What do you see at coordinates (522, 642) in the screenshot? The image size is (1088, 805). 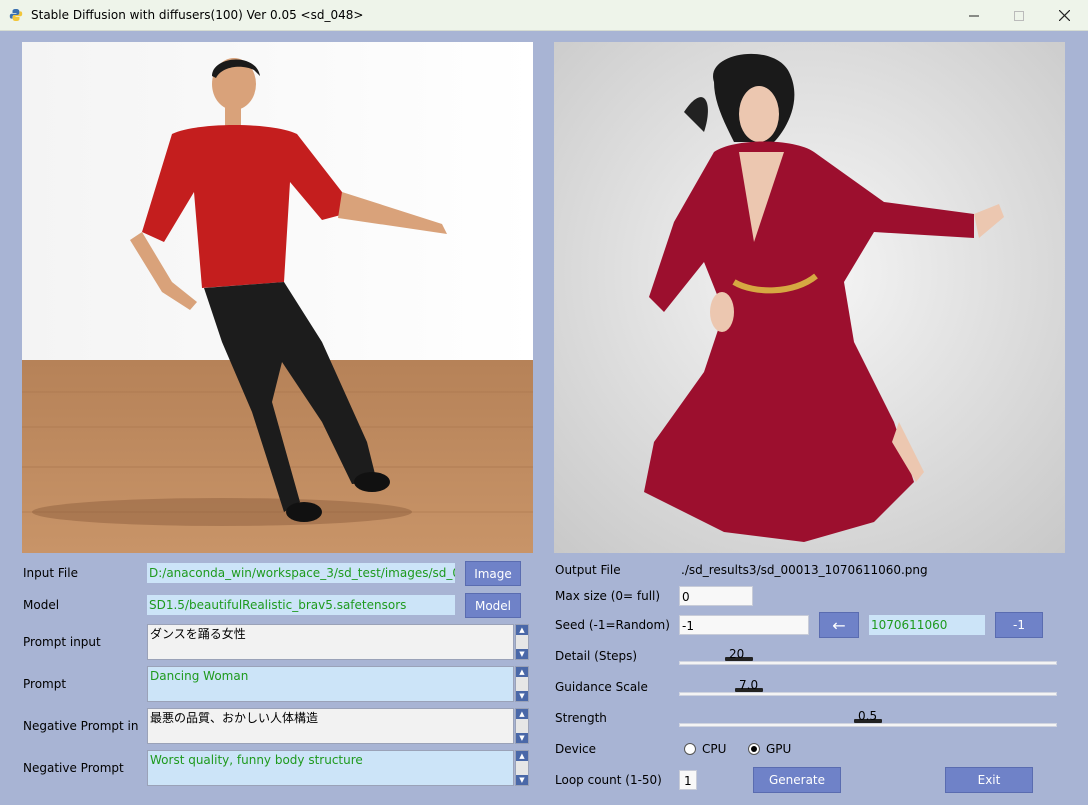 I see `prompt-input-scrollbar: ▲ ▼` at bounding box center [522, 642].